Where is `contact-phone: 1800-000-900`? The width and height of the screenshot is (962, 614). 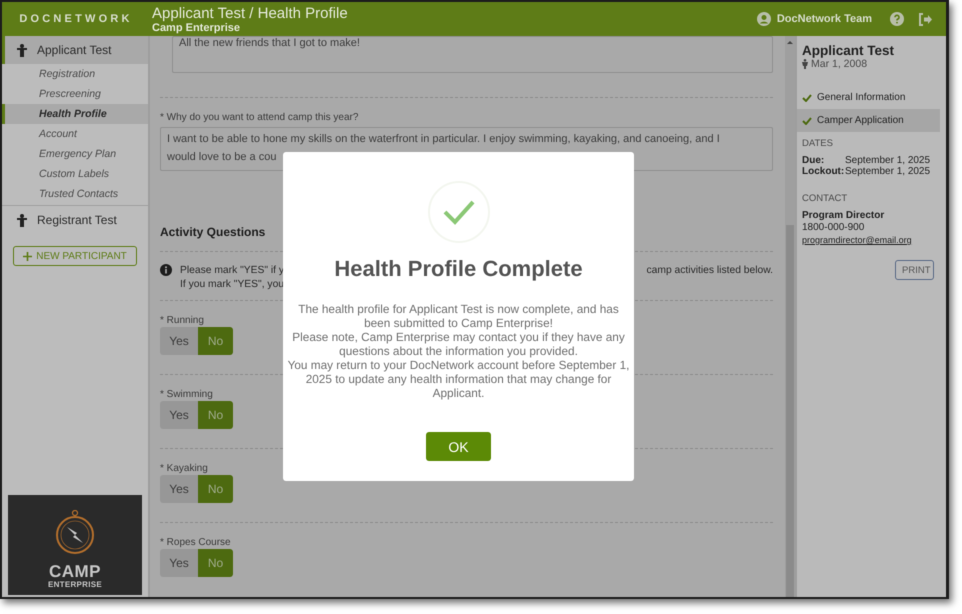 contact-phone: 1800-000-900 is located at coordinates (834, 228).